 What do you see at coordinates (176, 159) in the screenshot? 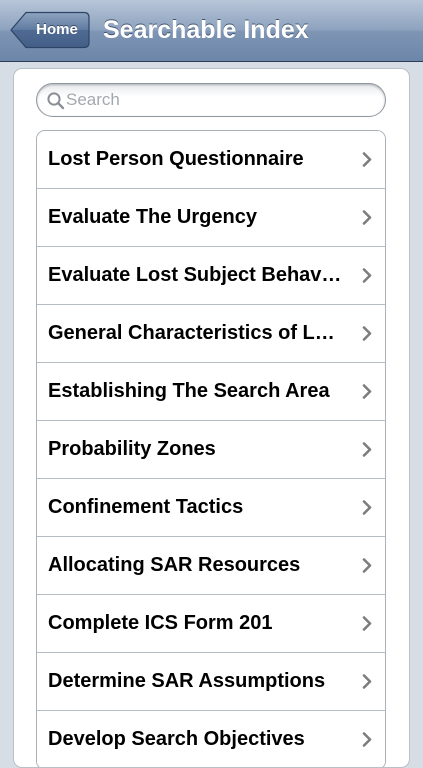
I see `list-item-label: Lost Person Questionnaire` at bounding box center [176, 159].